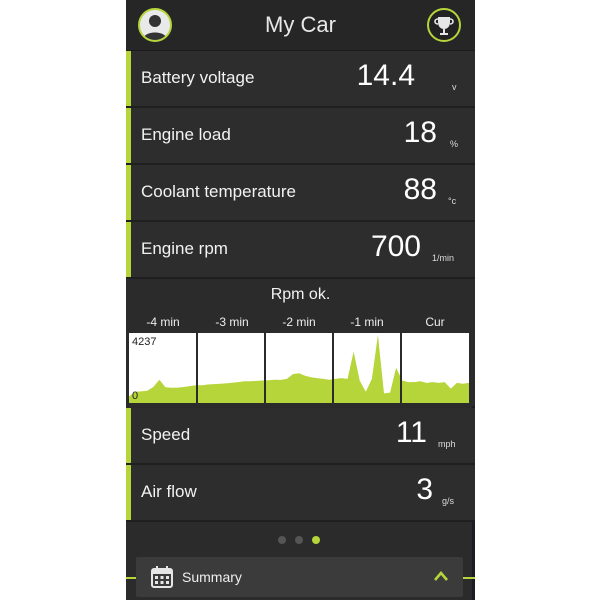  What do you see at coordinates (420, 132) in the screenshot?
I see `metric-value: 18` at bounding box center [420, 132].